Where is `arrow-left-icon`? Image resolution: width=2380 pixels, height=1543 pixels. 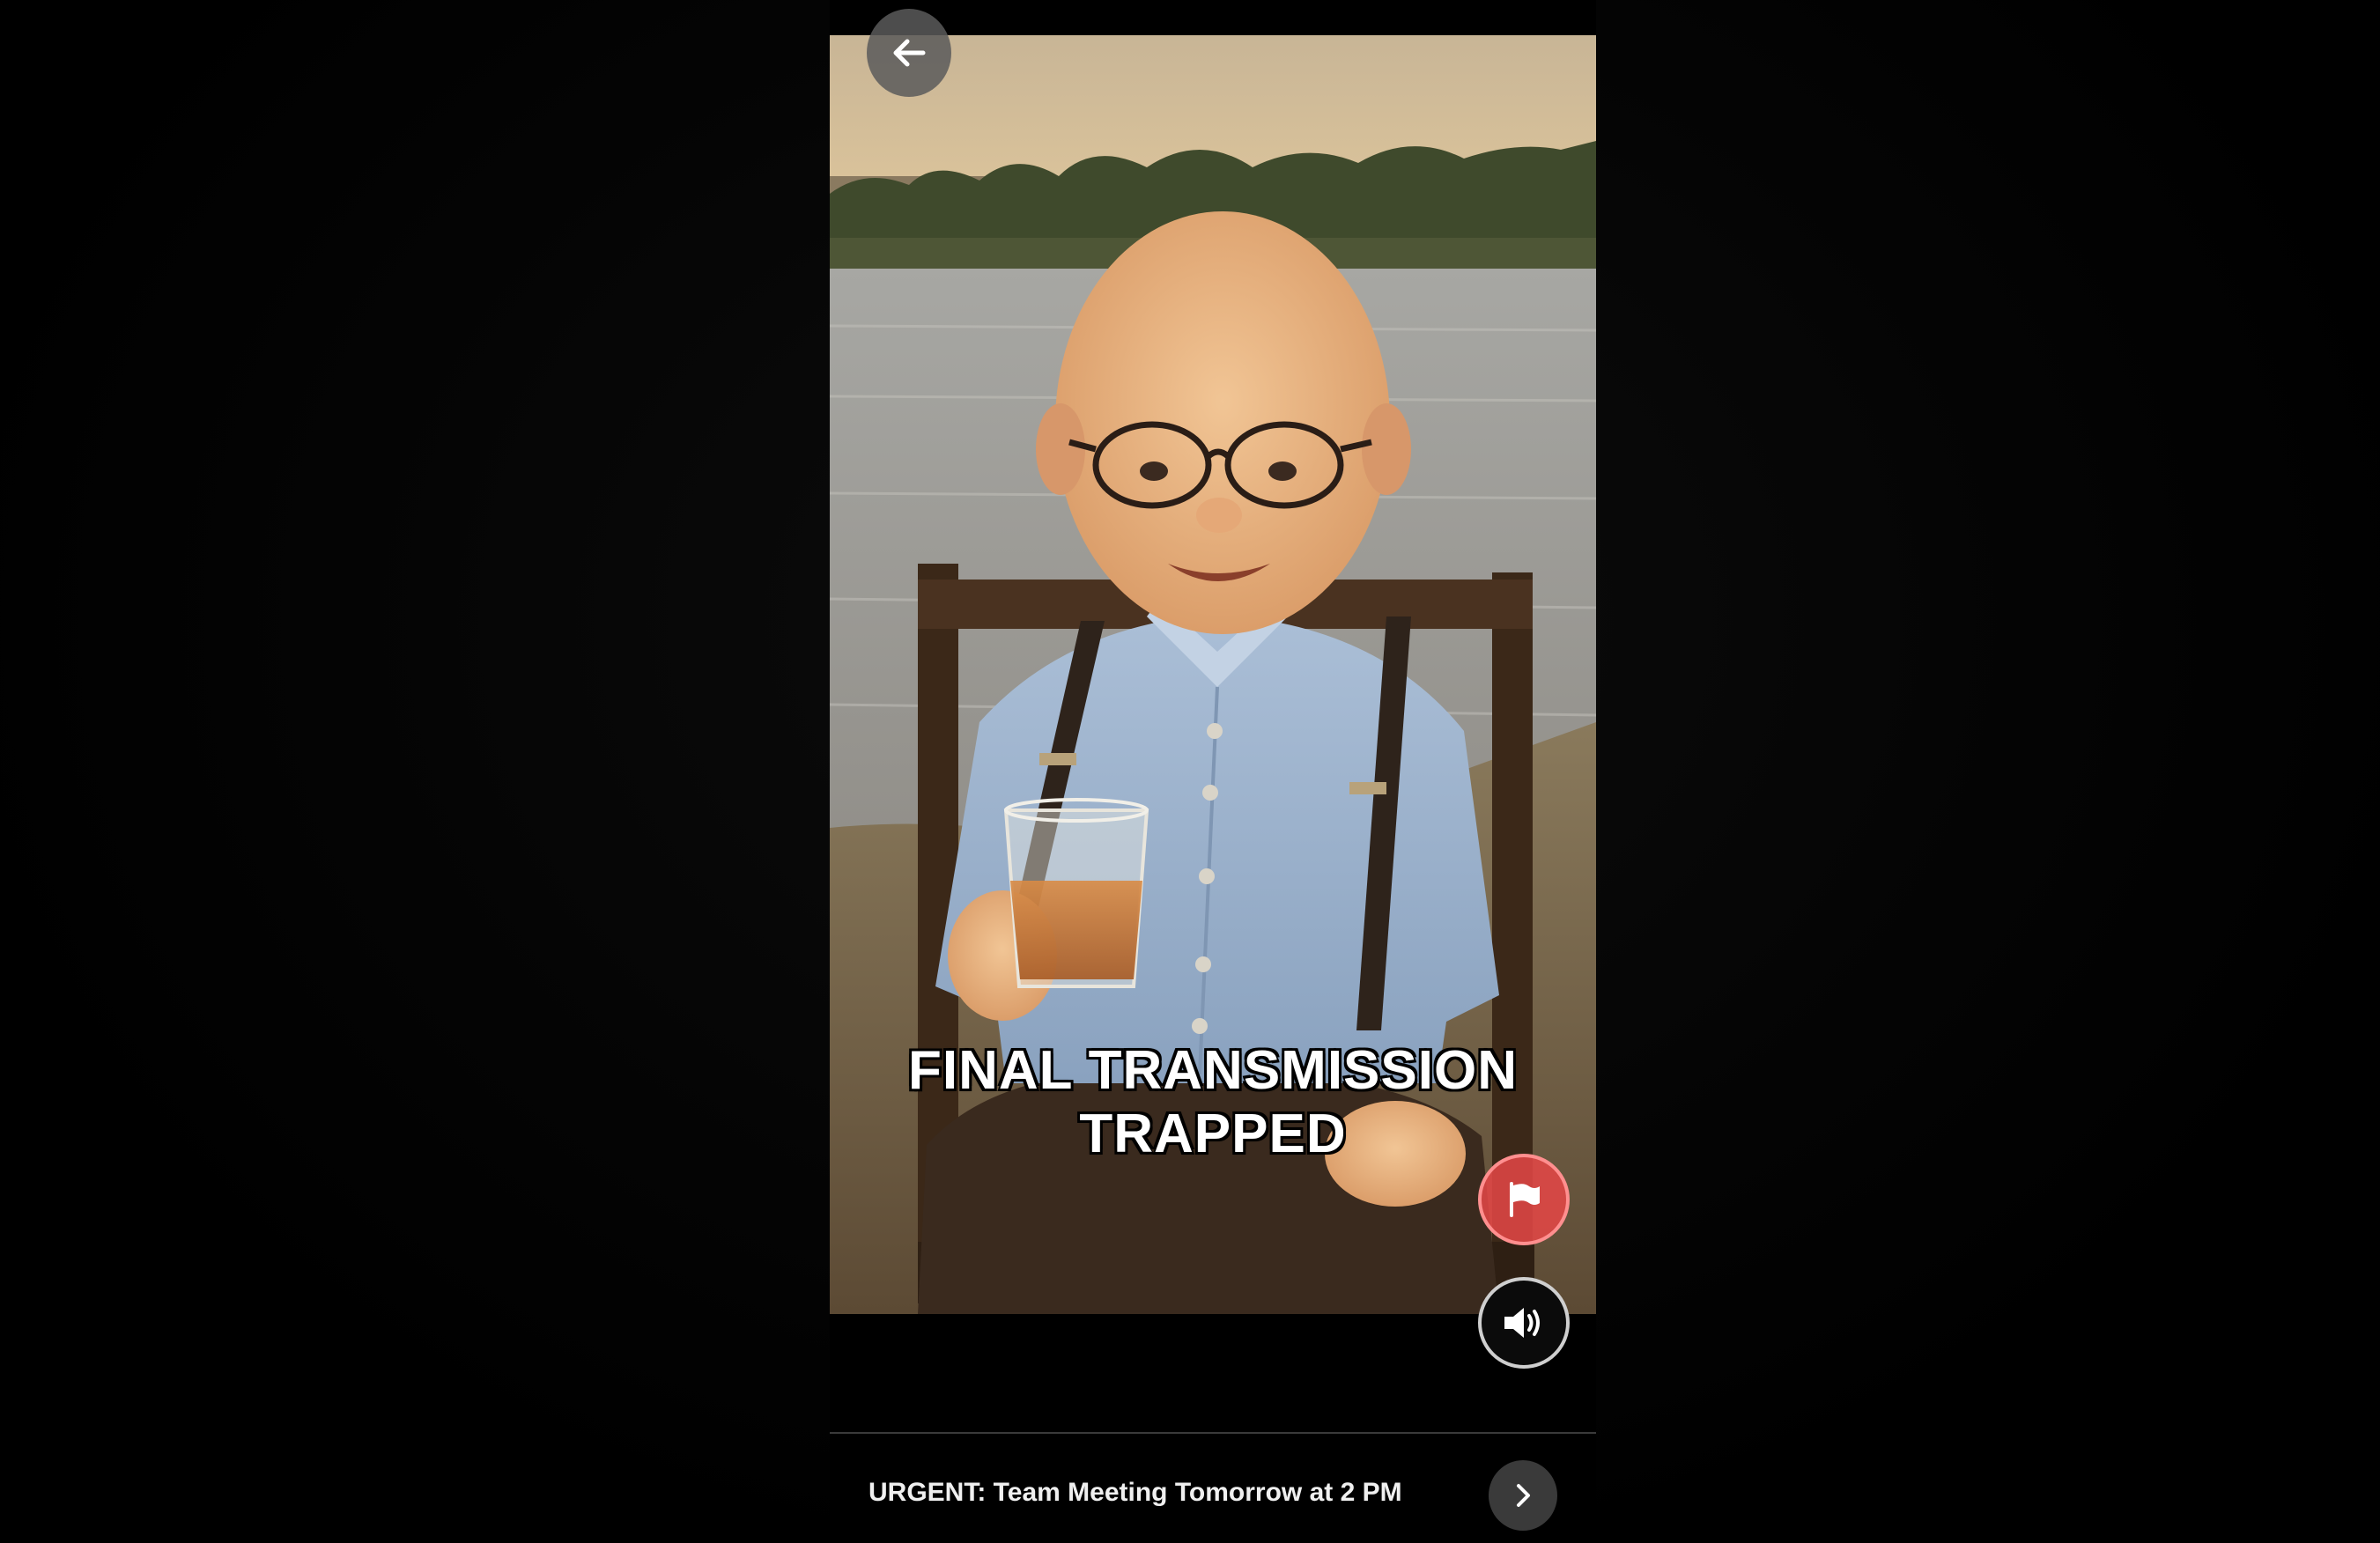
arrow-left-icon is located at coordinates (909, 53).